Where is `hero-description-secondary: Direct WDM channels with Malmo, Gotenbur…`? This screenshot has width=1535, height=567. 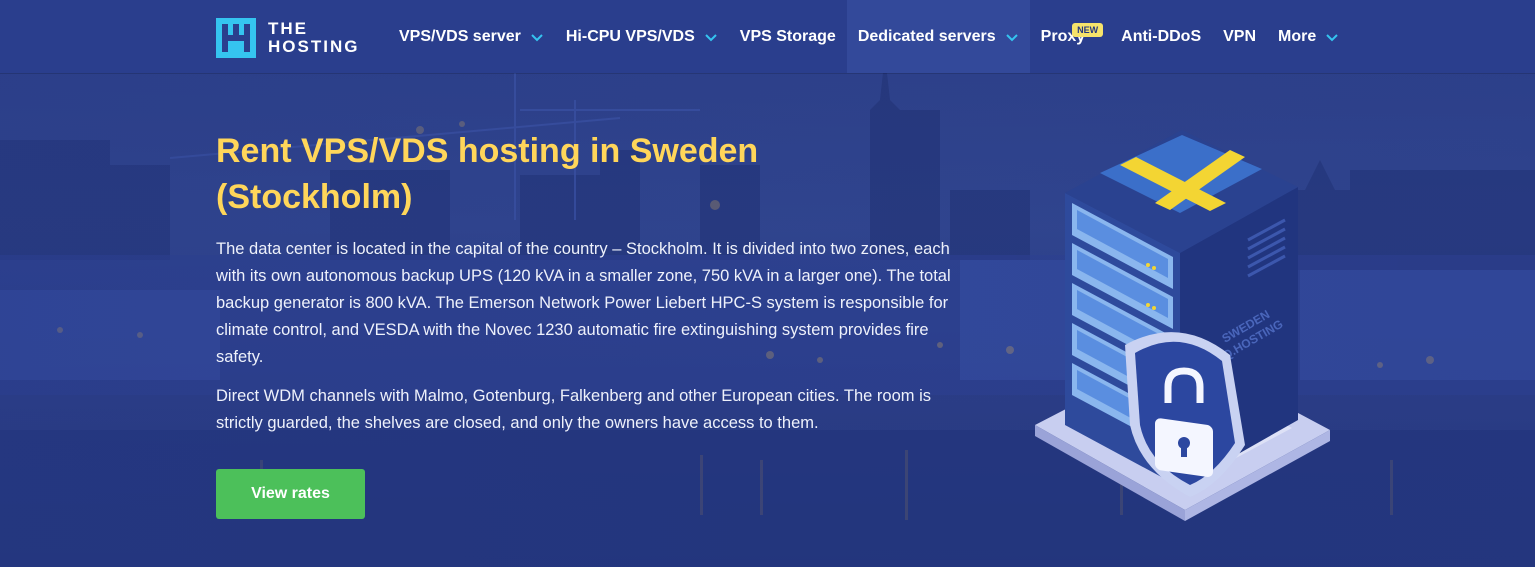 hero-description-secondary: Direct WDM channels with Malmo, Gotenbur… is located at coordinates (574, 409).